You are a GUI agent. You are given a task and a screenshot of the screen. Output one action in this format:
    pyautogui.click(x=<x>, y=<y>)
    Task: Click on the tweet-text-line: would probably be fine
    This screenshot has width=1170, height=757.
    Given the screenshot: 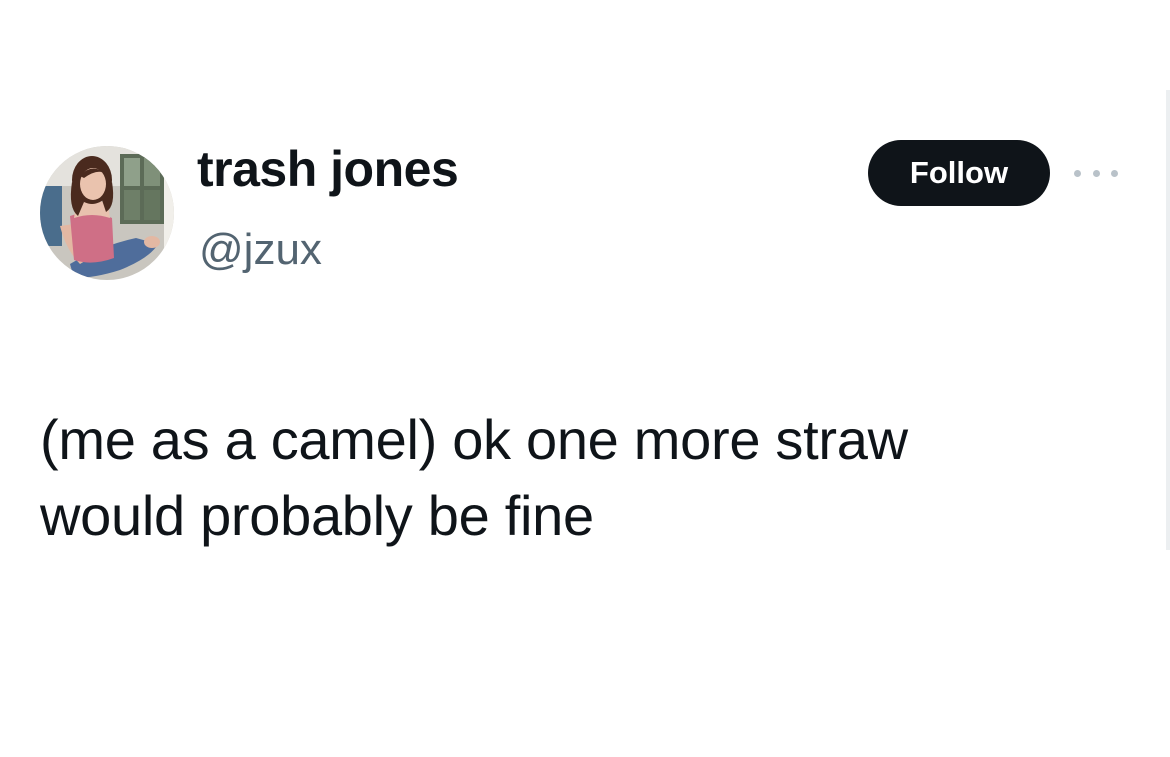 What is the action you would take?
    pyautogui.click(x=317, y=515)
    